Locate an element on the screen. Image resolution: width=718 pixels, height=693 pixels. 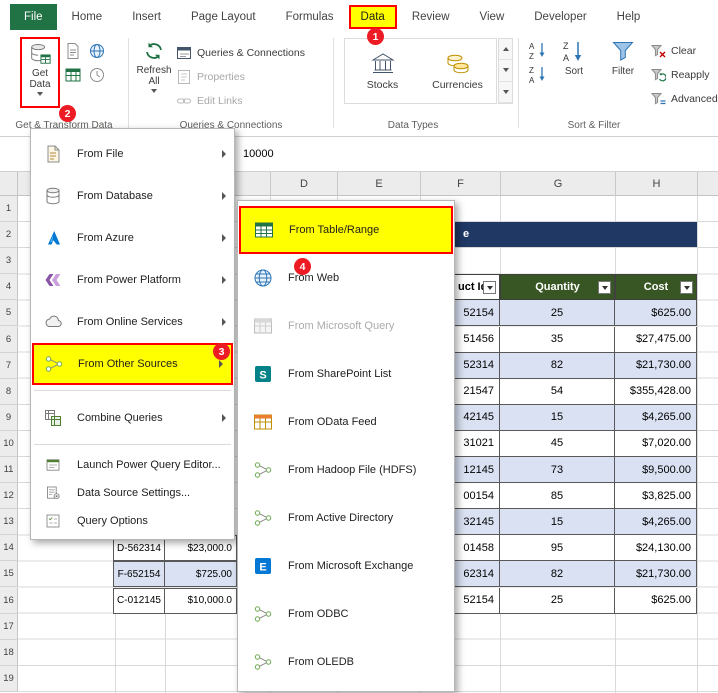
cell-product-id: F-652154 is located at coordinates (139, 574).